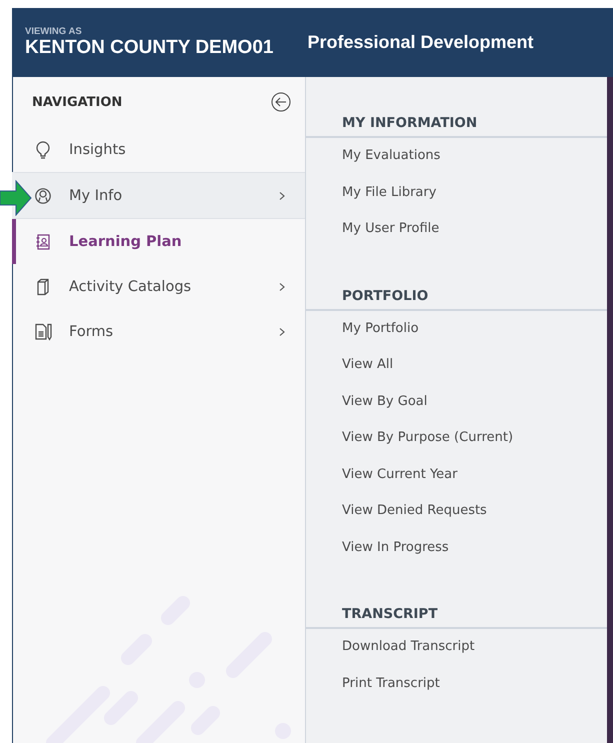  I want to click on document-pencil-icon, so click(44, 331).